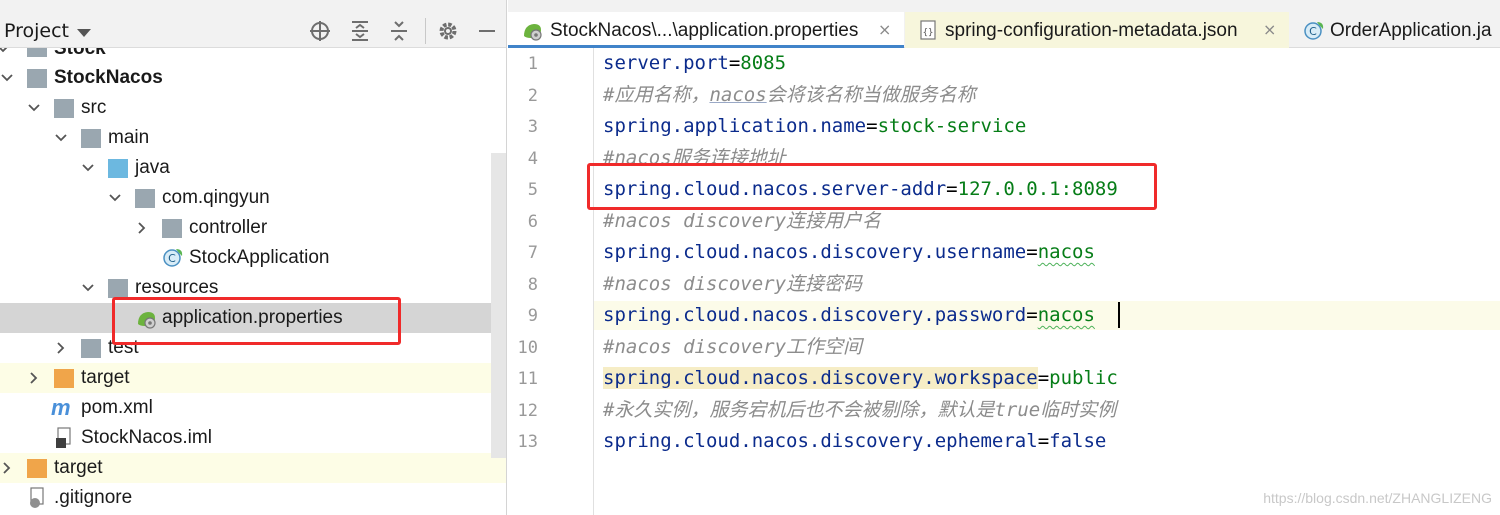 The height and width of the screenshot is (515, 1500). I want to click on code-line: #nacos discovery工作空间, so click(732, 347).